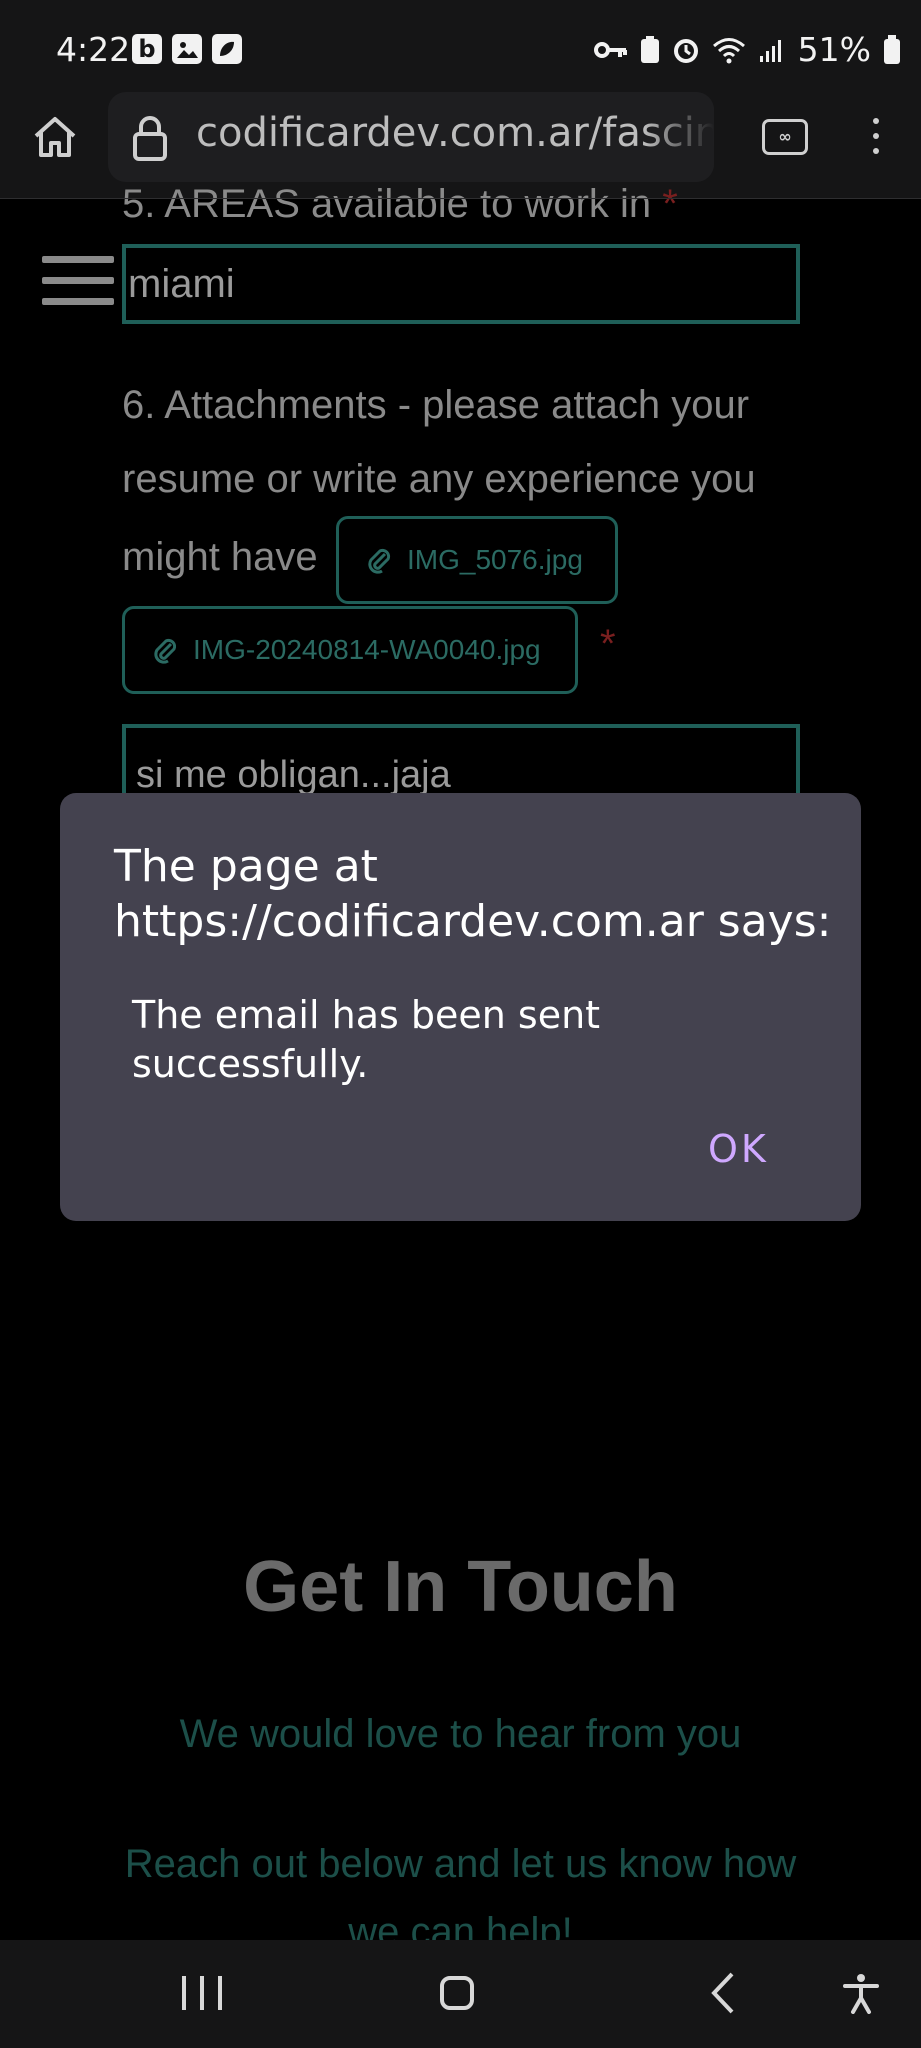 This screenshot has height=2048, width=921. Describe the element at coordinates (724, 1993) in the screenshot. I see `back-icon` at that location.